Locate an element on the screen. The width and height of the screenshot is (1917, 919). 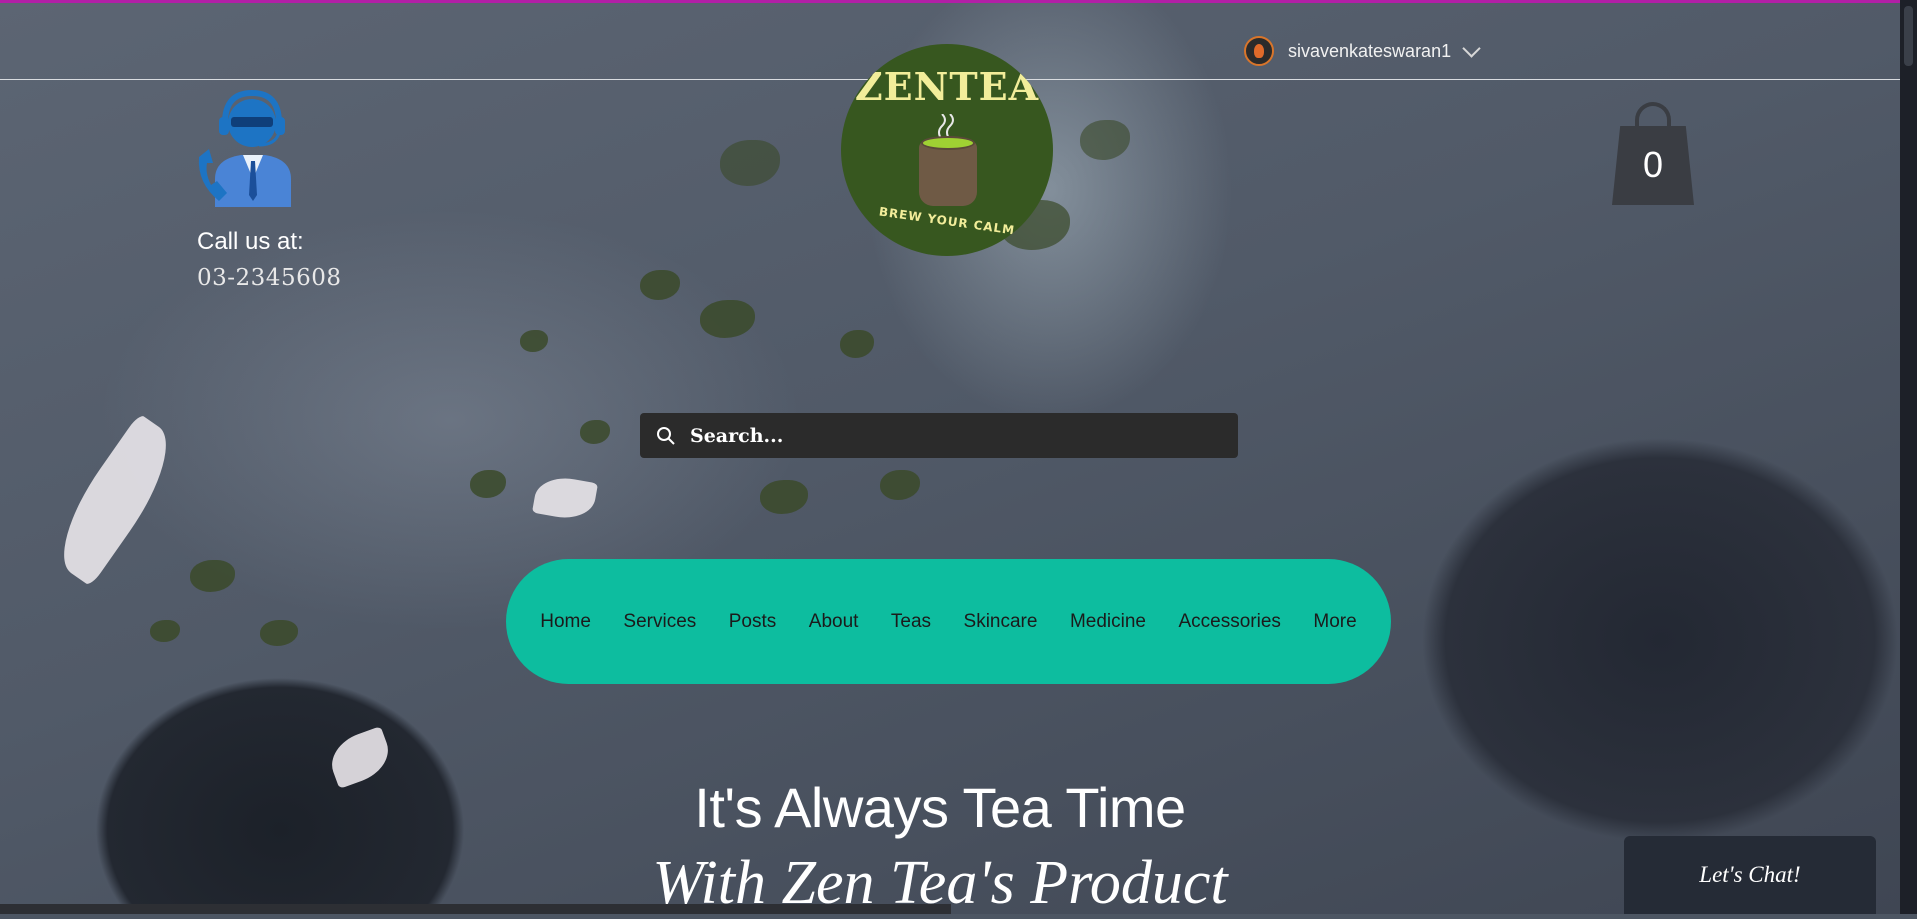
scrollbar-thumb is located at coordinates (1908, 36).